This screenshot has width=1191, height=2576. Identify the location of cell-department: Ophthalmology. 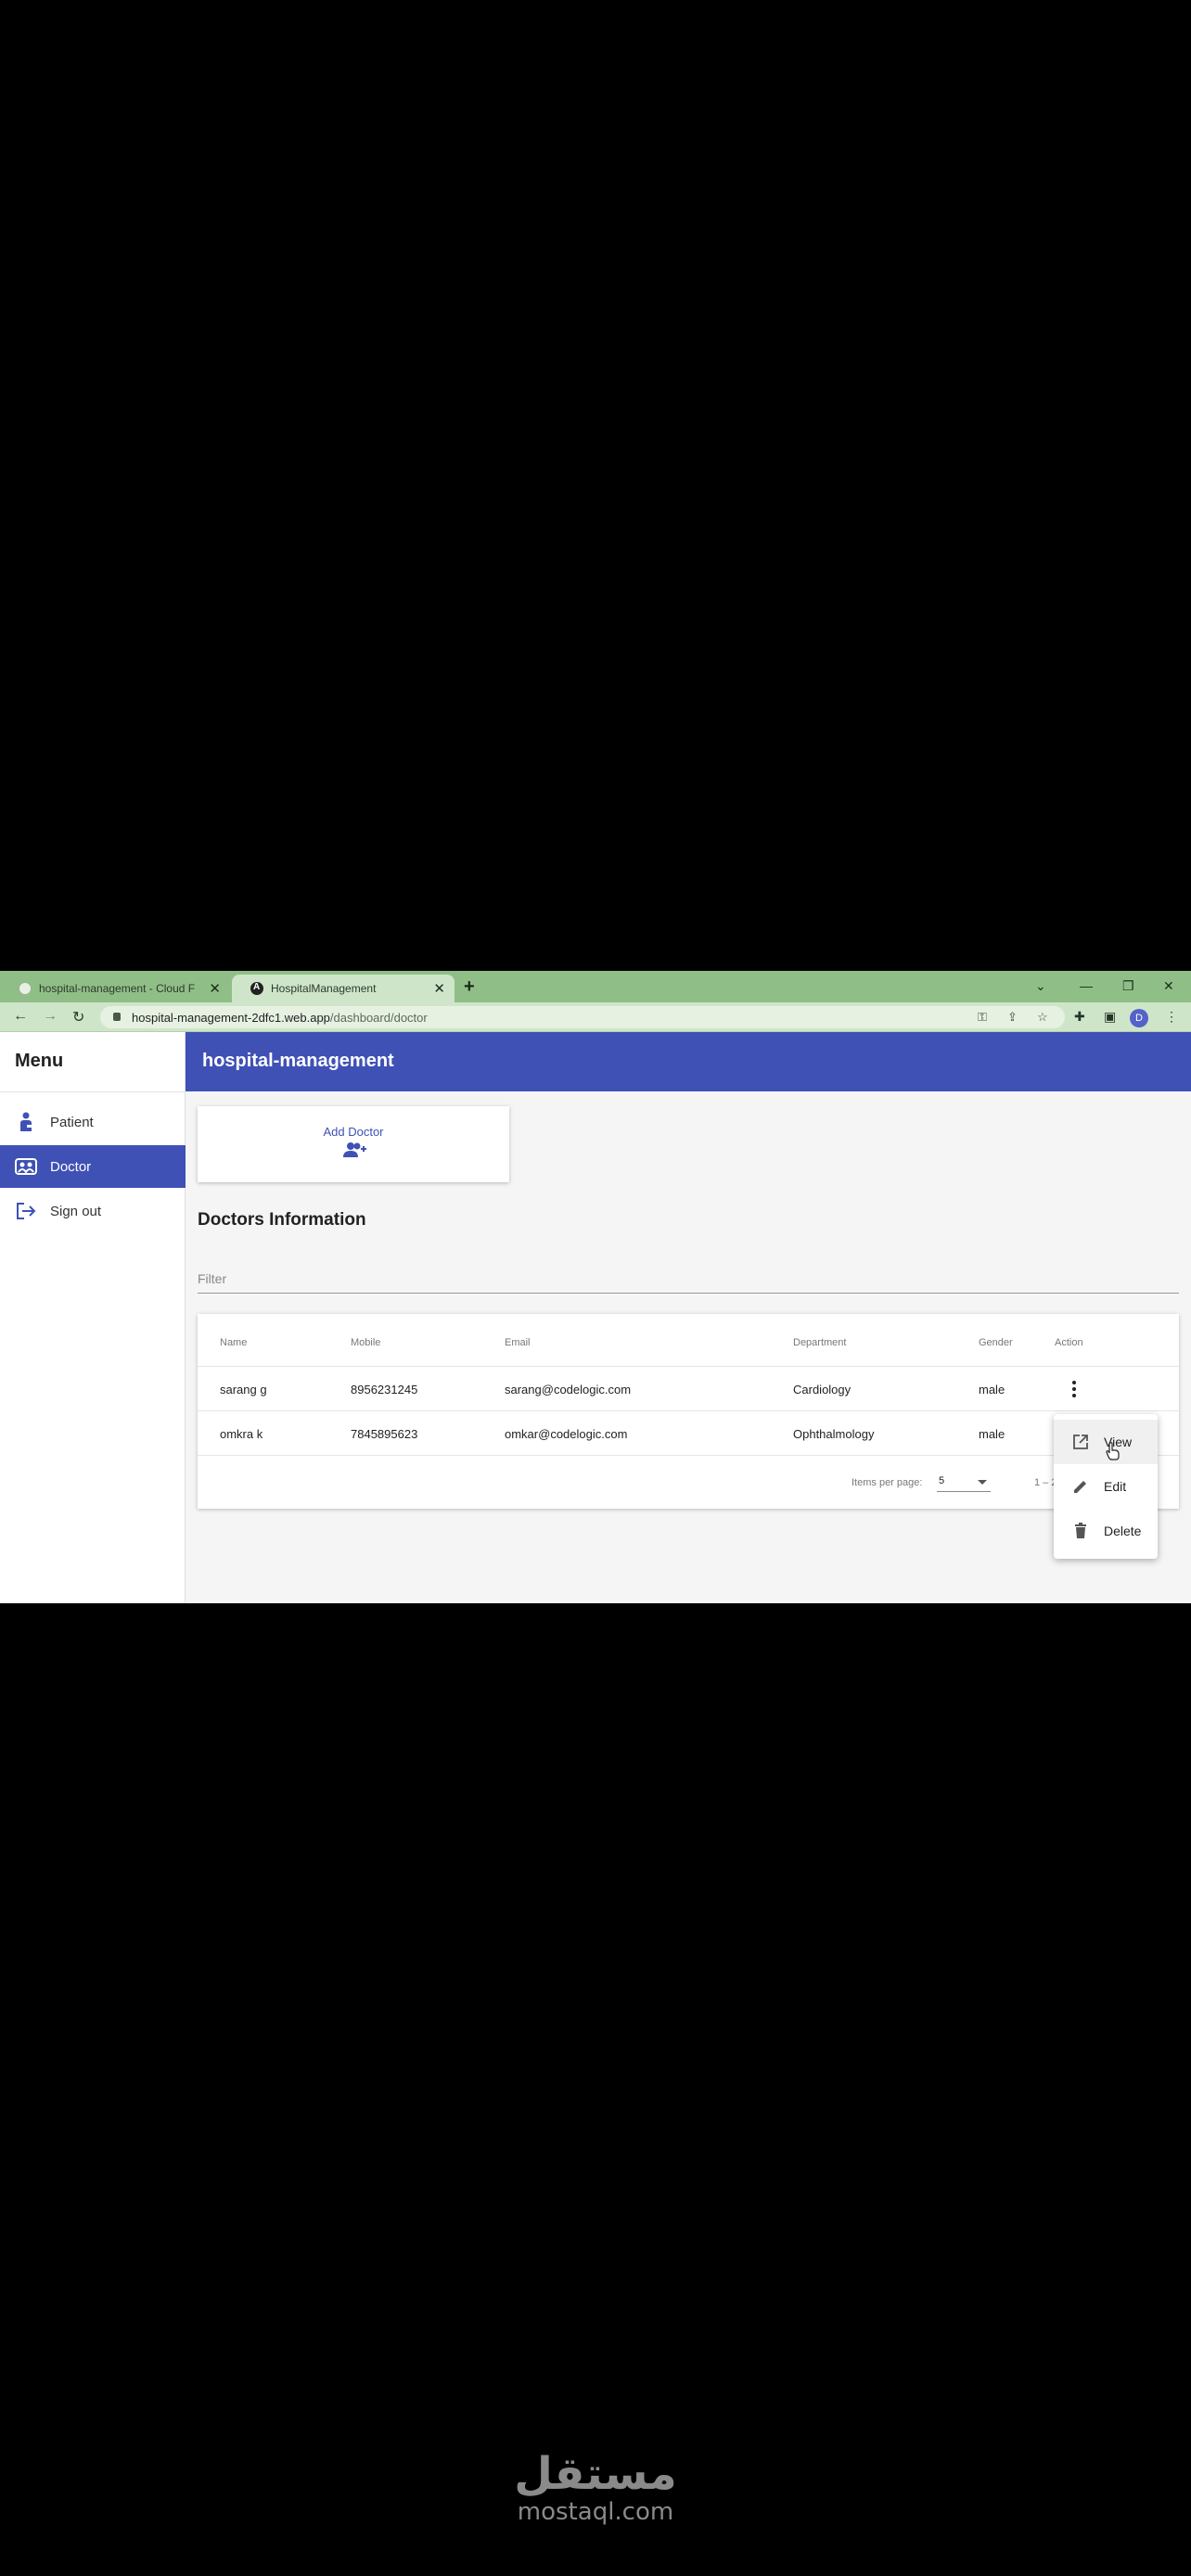
(834, 1434).